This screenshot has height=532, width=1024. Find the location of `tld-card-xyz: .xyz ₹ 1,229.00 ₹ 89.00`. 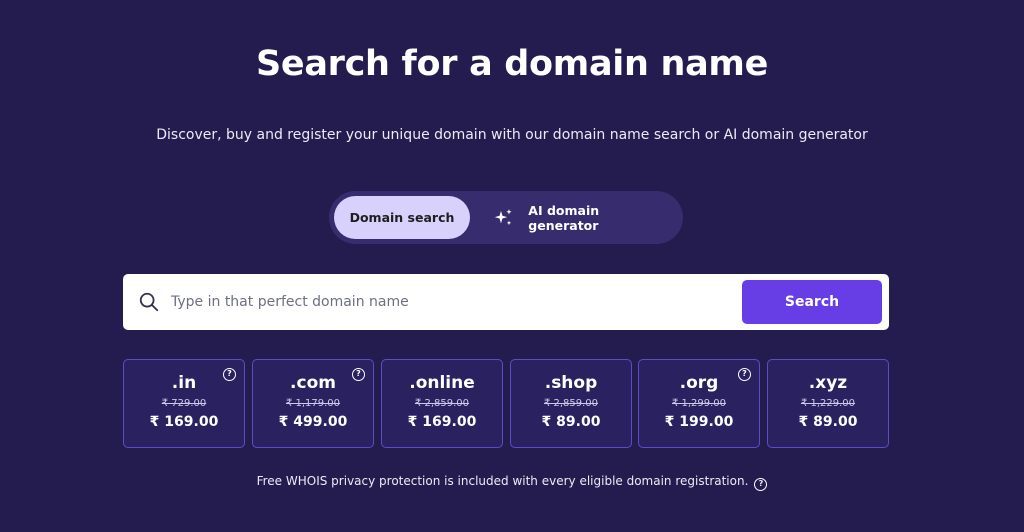

tld-card-xyz: .xyz ₹ 1,229.00 ₹ 89.00 is located at coordinates (828, 403).